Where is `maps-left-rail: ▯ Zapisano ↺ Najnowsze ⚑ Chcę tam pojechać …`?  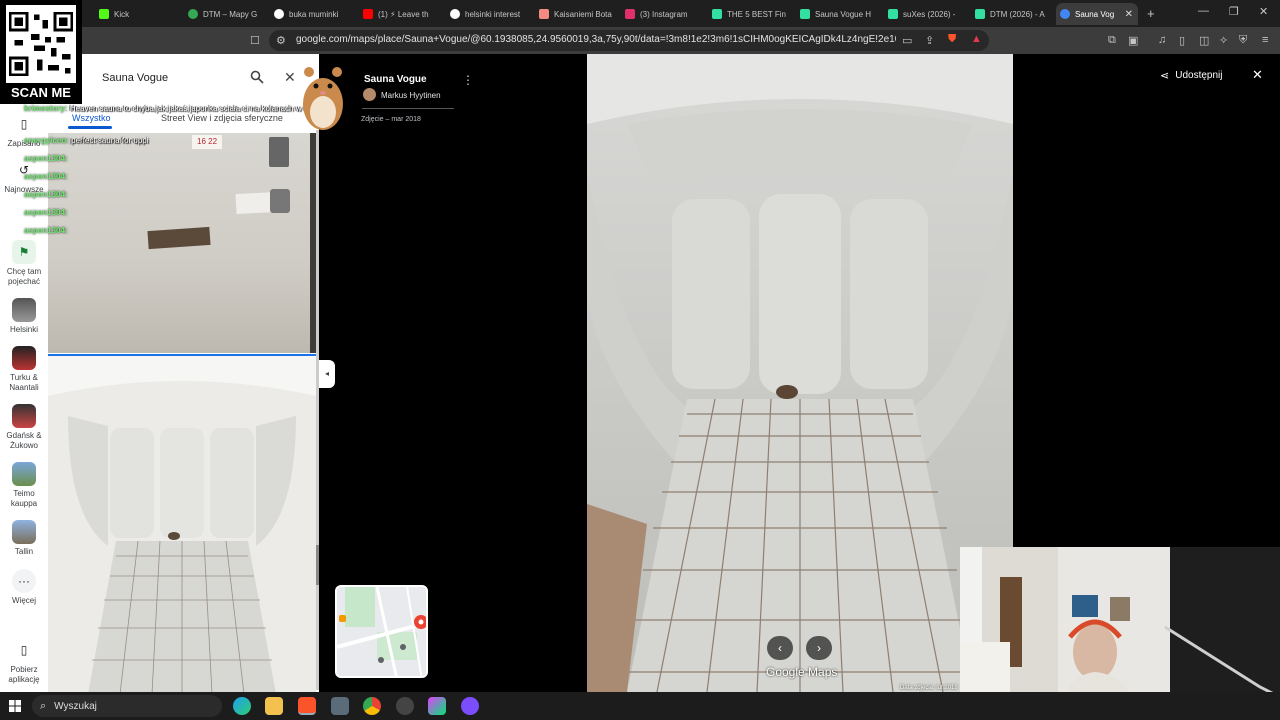
maps-left-rail: ▯ Zapisano ↺ Najnowsze ⚑ Chcę tam pojechać … is located at coordinates (24, 373).